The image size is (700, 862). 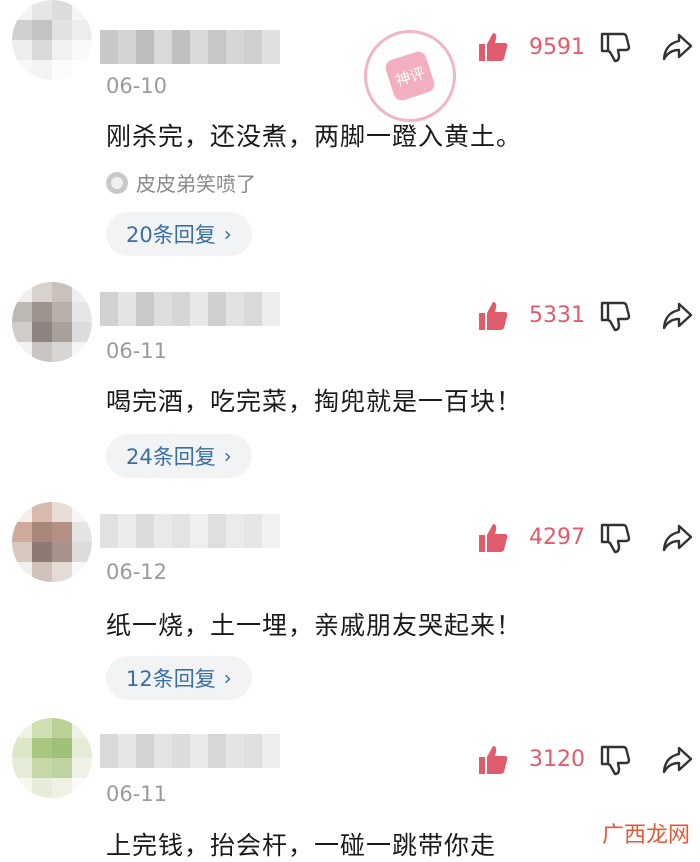 What do you see at coordinates (557, 537) in the screenshot?
I see `like-count: 4297` at bounding box center [557, 537].